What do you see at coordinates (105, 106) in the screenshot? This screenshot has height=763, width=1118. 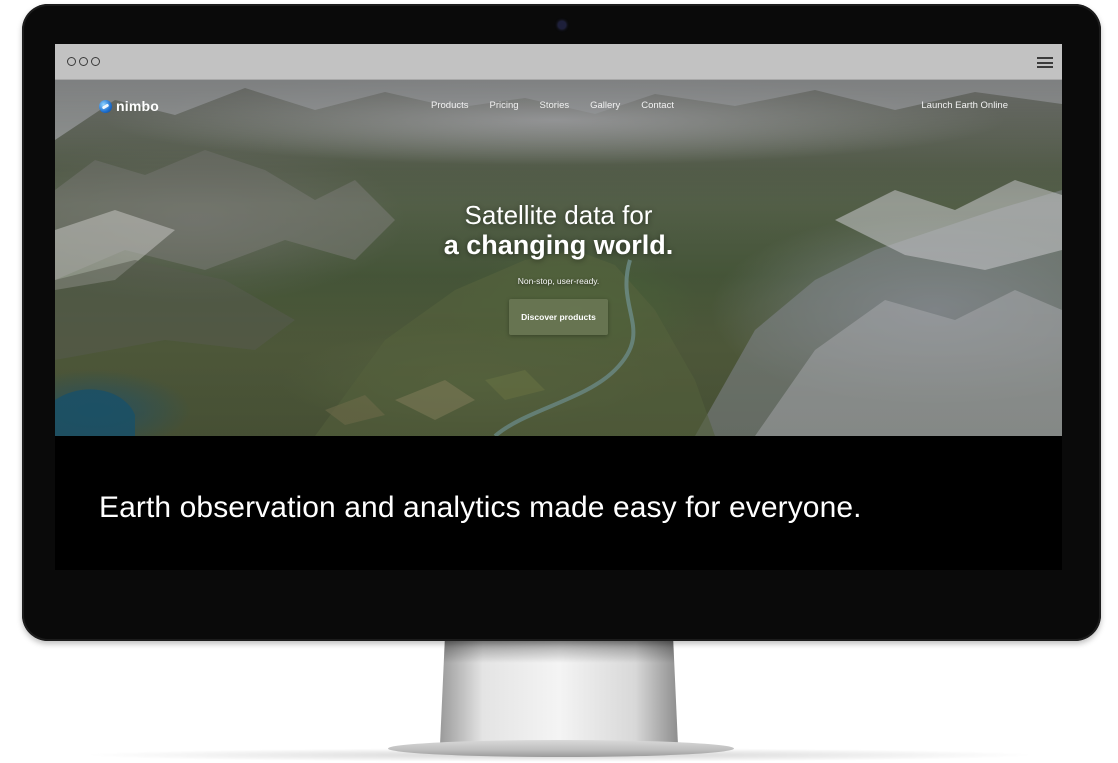 I see `globe-logo-icon` at bounding box center [105, 106].